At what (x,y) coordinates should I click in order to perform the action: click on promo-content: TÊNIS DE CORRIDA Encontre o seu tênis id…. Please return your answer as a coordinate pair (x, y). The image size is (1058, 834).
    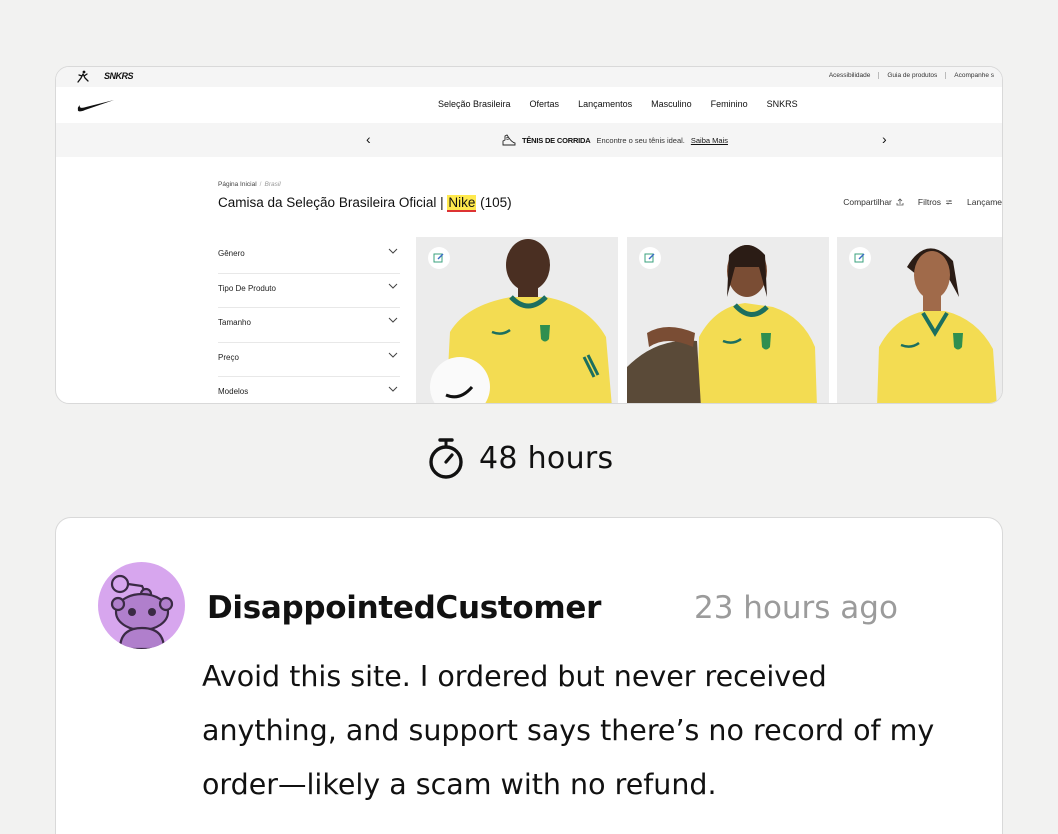
    Looking at the image, I should click on (615, 140).